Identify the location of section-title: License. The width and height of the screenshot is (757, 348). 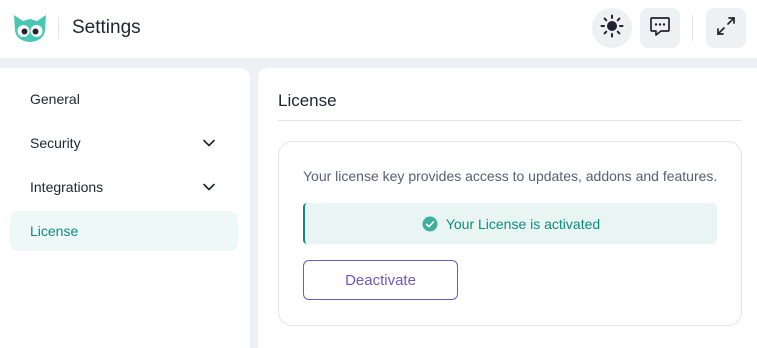
(307, 100).